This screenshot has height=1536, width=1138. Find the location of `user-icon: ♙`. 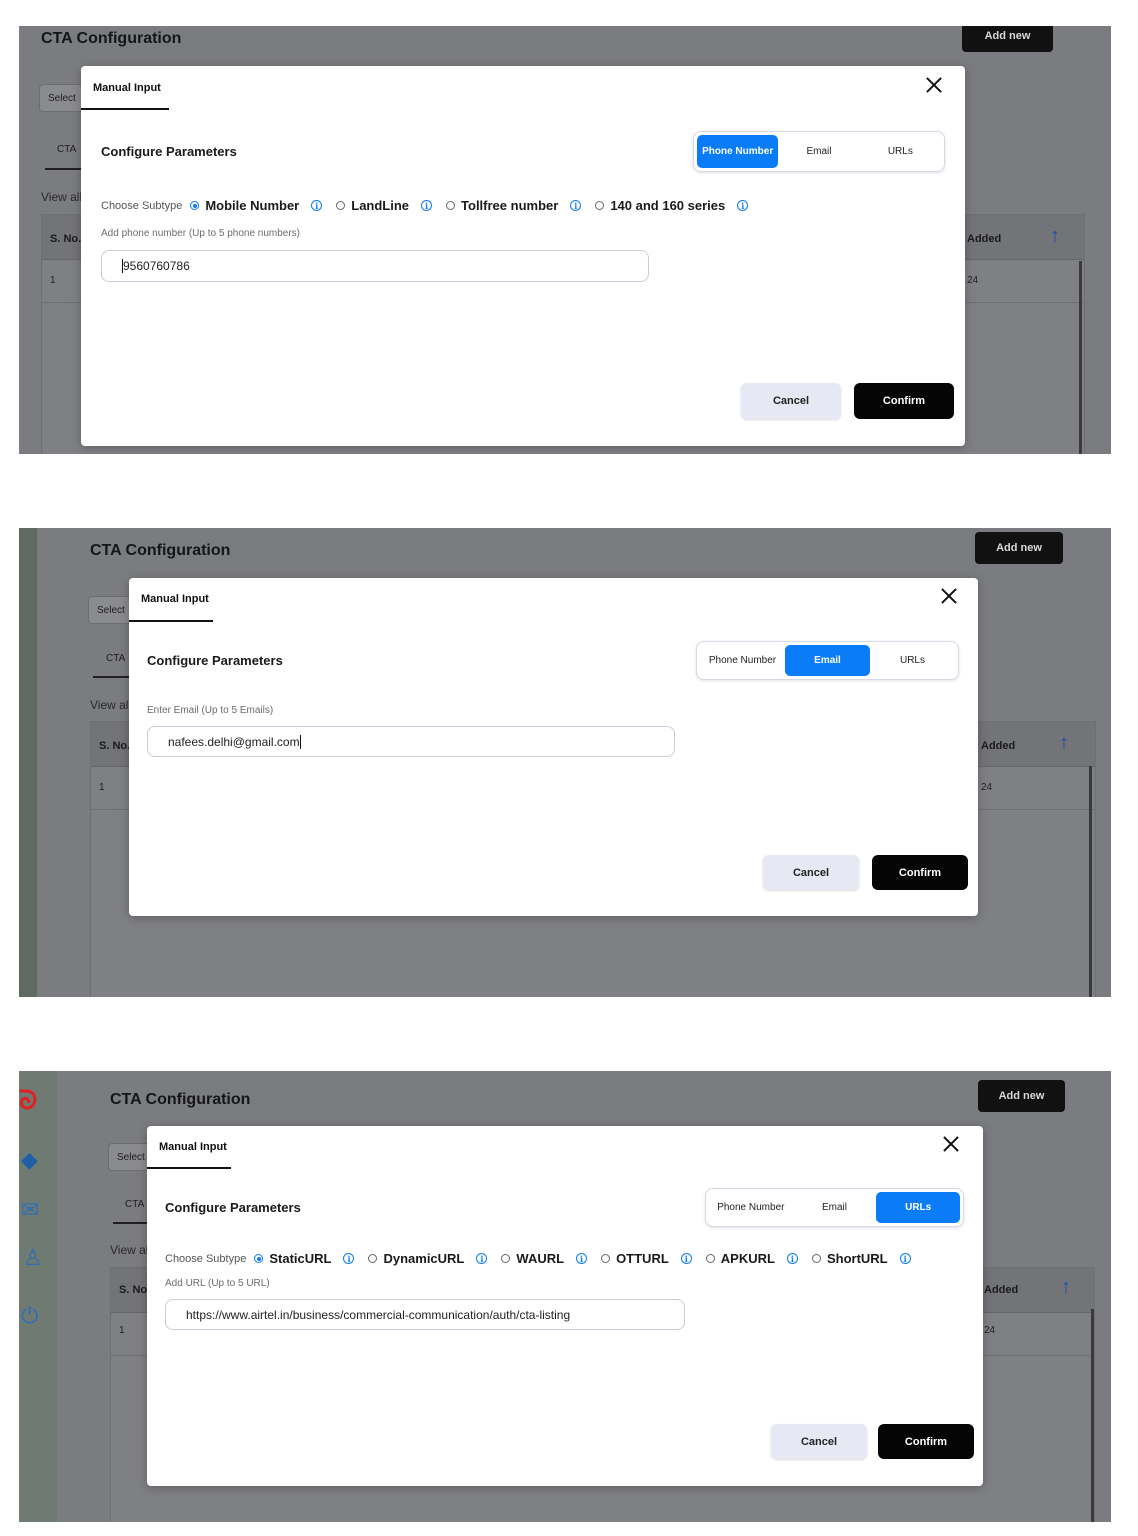

user-icon: ♙ is located at coordinates (33, 1258).